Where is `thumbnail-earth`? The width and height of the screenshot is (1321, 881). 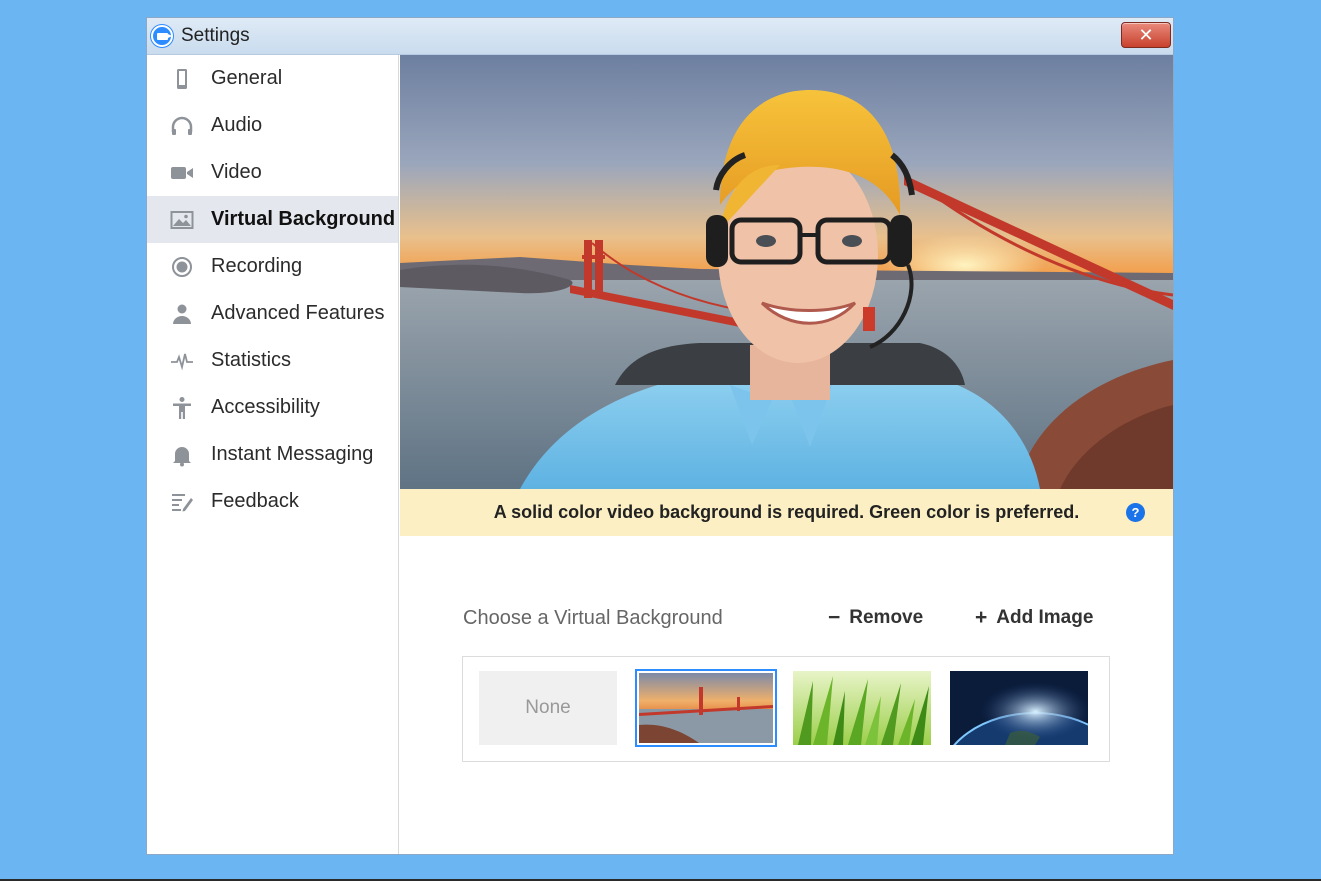
thumbnail-earth is located at coordinates (1019, 708).